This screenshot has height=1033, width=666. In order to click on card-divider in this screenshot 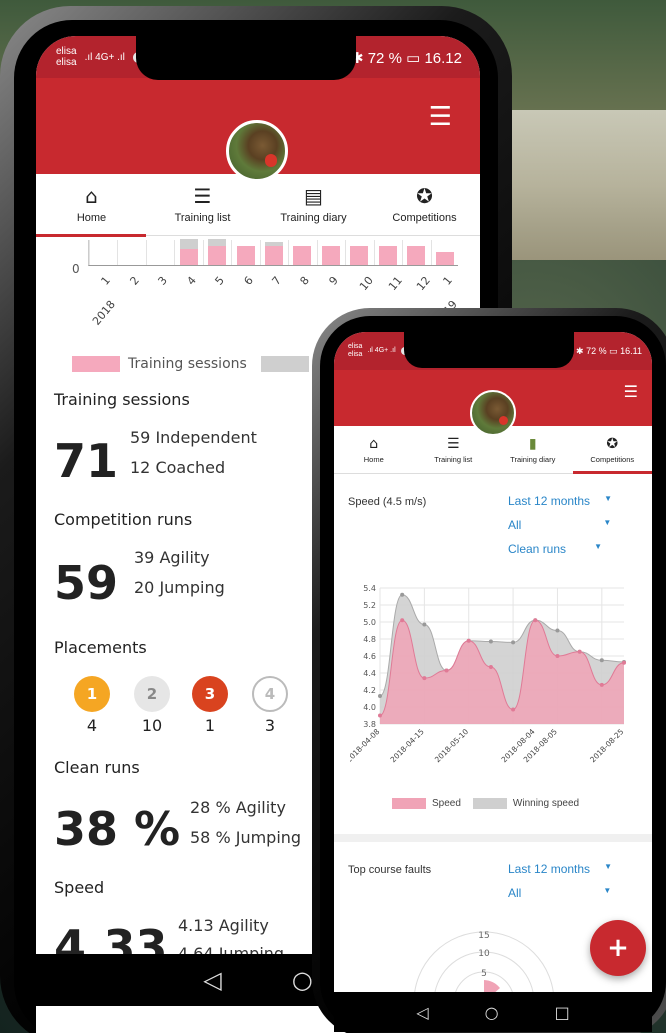, I will do `click(493, 838)`.